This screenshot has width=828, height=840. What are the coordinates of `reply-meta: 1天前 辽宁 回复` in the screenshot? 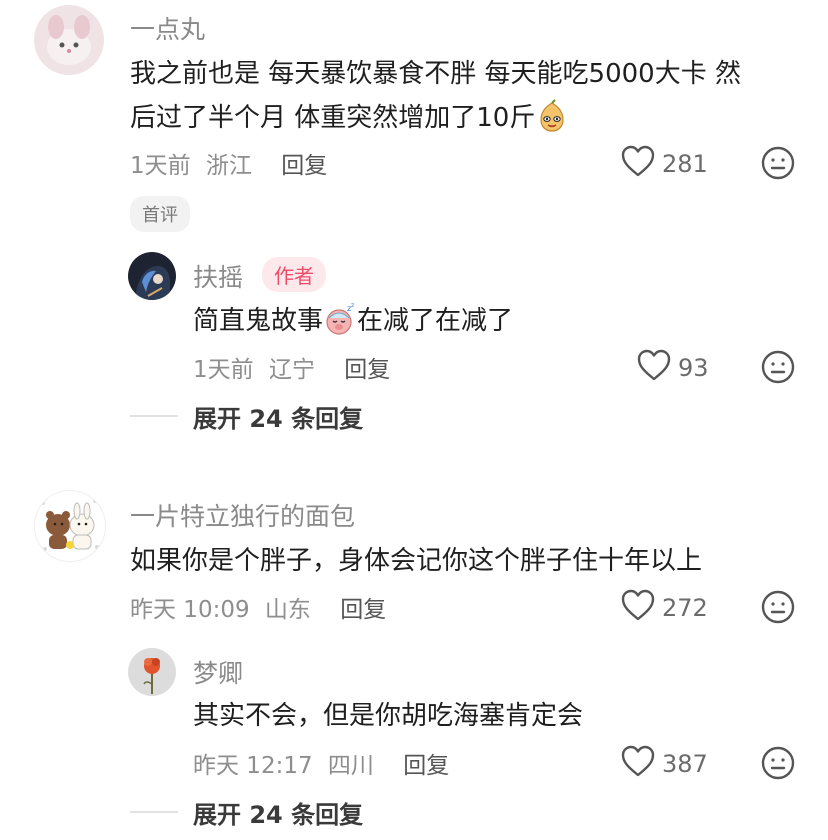 It's located at (291, 367).